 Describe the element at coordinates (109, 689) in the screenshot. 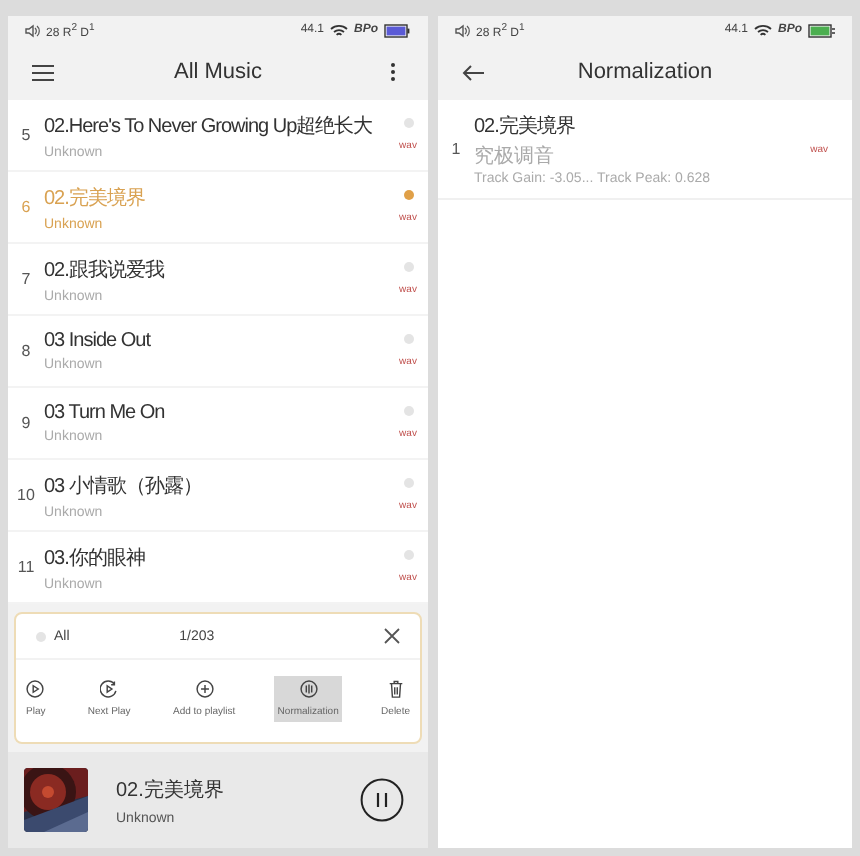

I see `next-play-icon` at that location.